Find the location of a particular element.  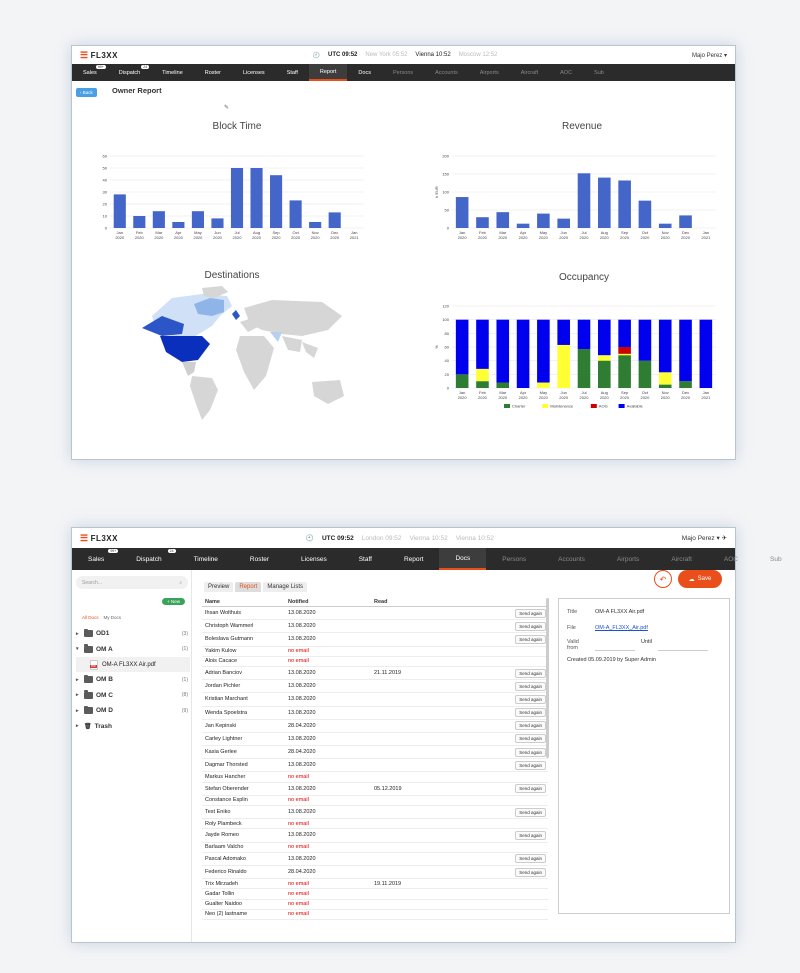

folder-om-b: ▸ OM B (1) is located at coordinates (133, 680).